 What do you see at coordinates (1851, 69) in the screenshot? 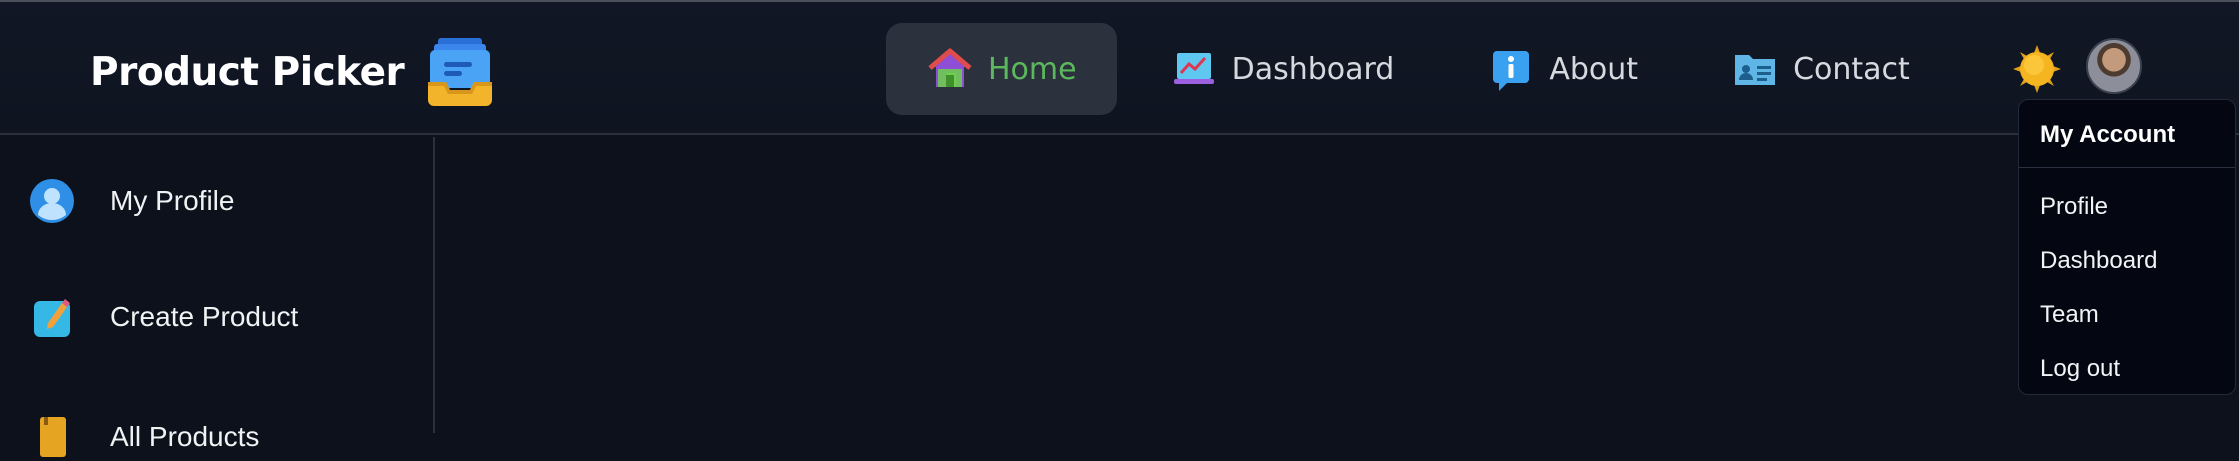
I see `nav-contact-label: Contact` at bounding box center [1851, 69].